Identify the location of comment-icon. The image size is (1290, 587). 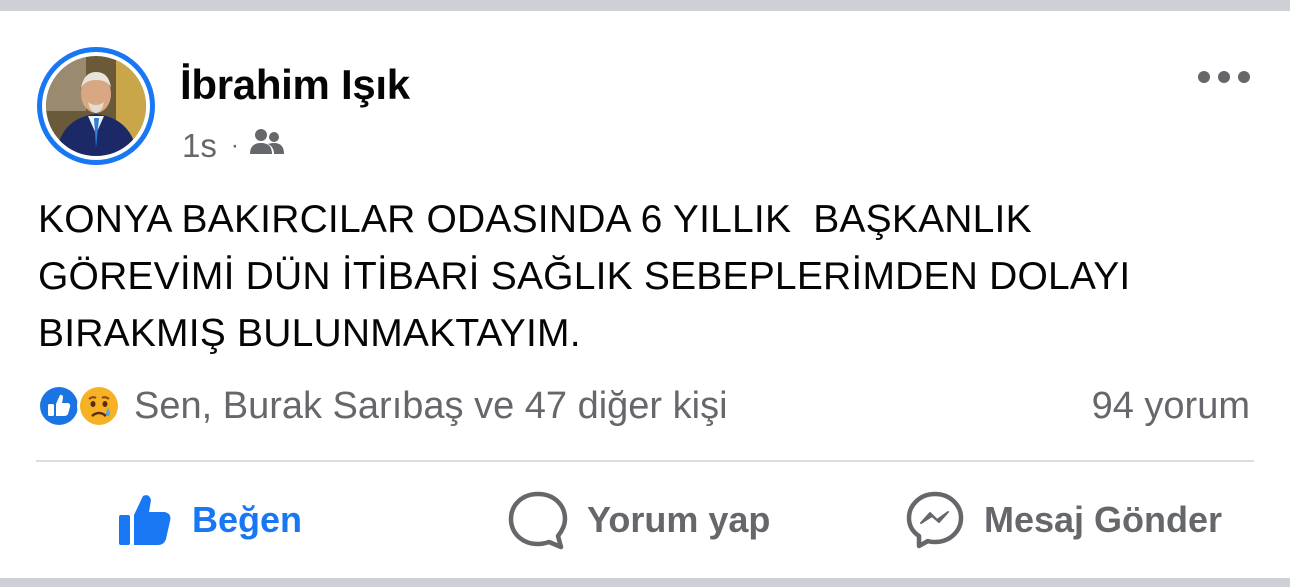
(538, 520).